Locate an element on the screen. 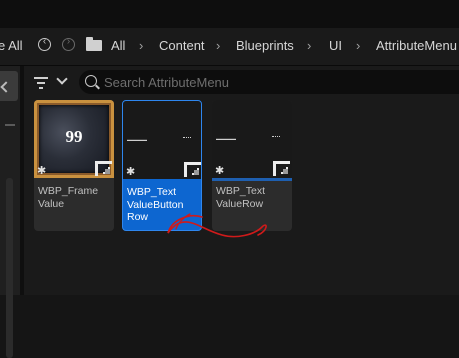  thumbnail-number: 99 is located at coordinates (74, 136).